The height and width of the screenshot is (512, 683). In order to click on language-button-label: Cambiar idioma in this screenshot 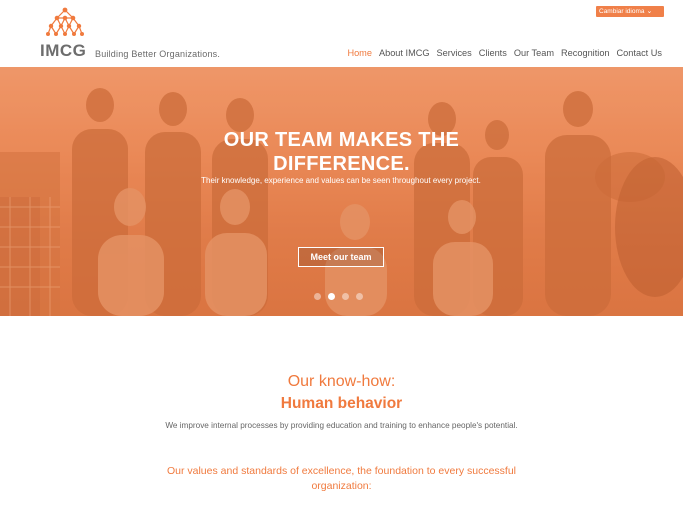, I will do `click(622, 11)`.